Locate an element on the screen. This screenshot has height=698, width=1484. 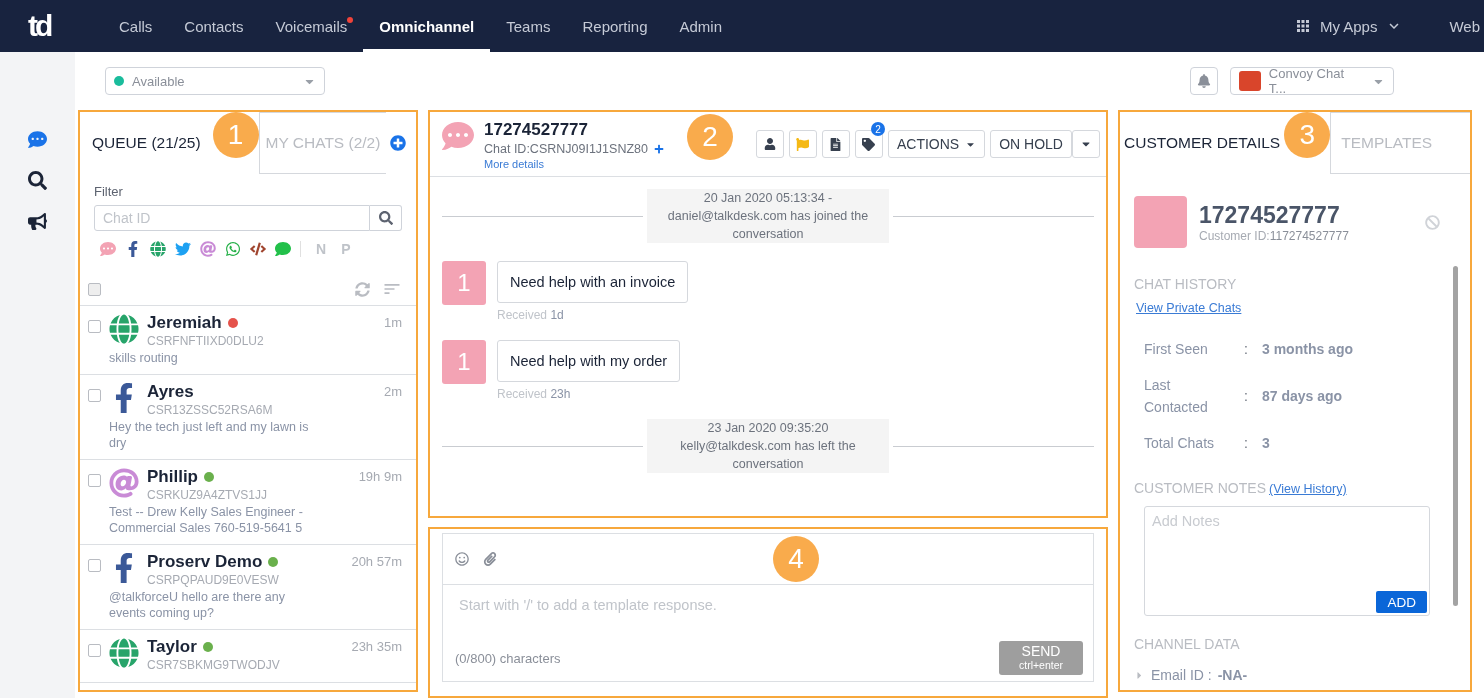
bell-icon is located at coordinates (1204, 81).